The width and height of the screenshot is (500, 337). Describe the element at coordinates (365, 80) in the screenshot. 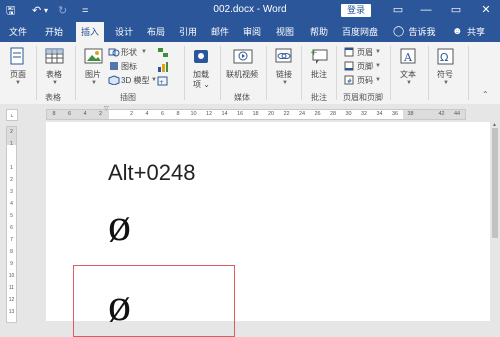

I see `page-number-label: 页码` at that location.